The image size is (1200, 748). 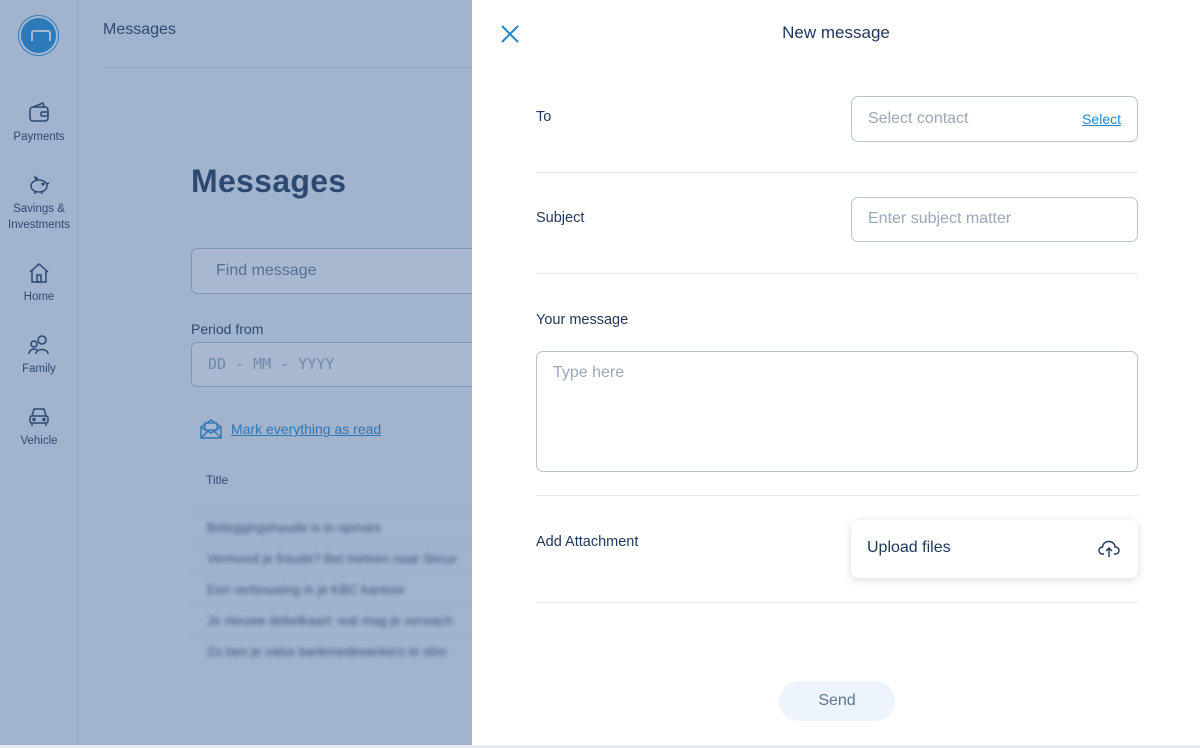 I want to click on subject-input: Enter subject matter, so click(x=994, y=219).